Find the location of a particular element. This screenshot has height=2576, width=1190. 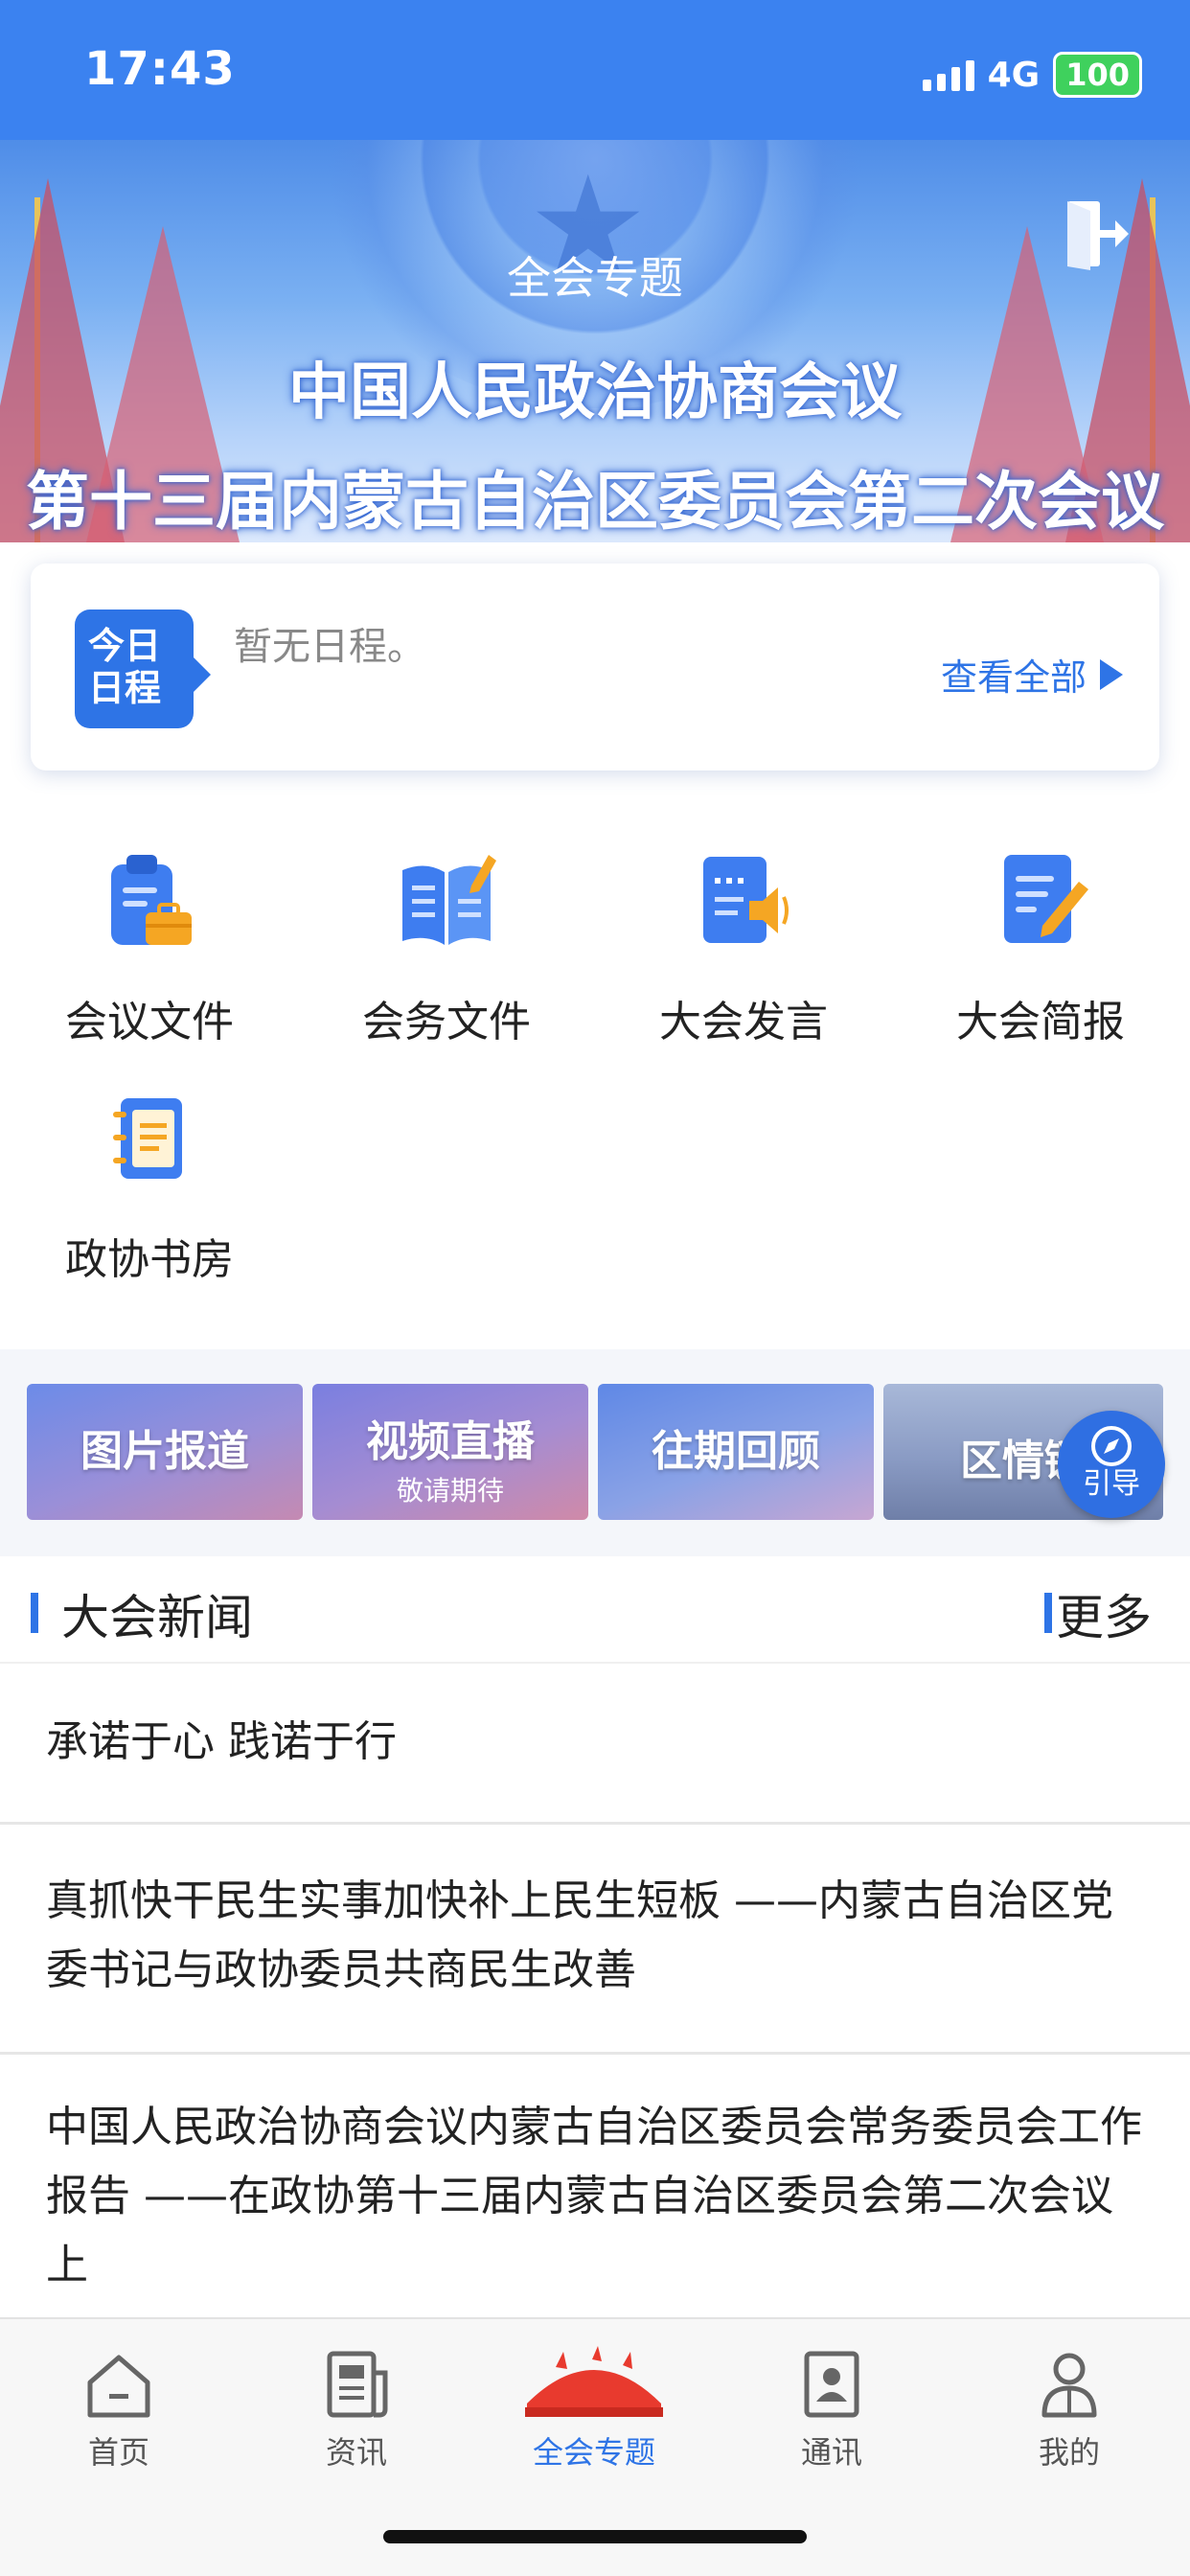

grid-item-meeting-docs: 会议文件 is located at coordinates (149, 945).